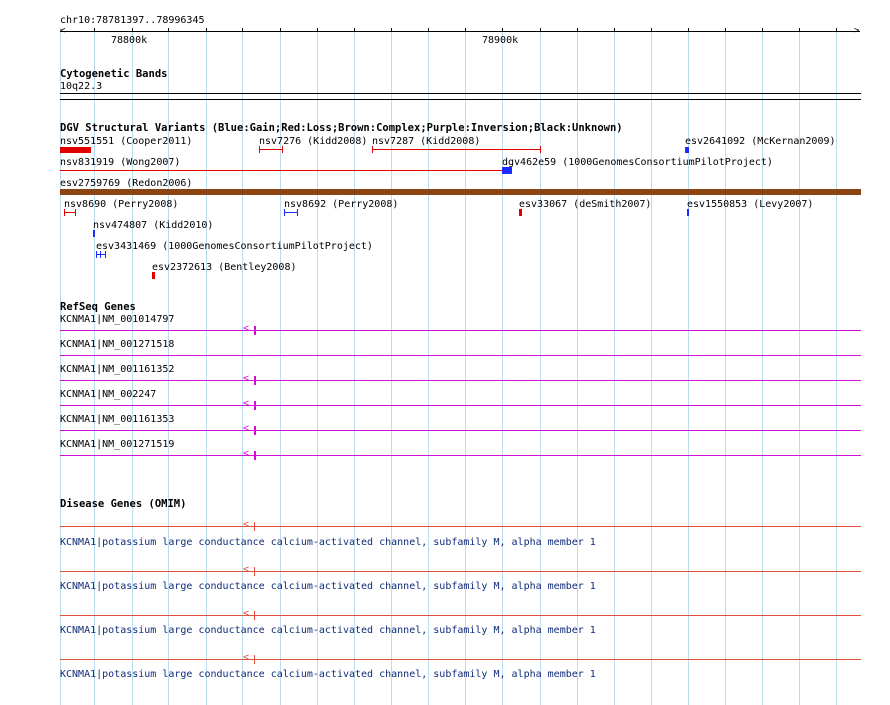 The height and width of the screenshot is (705, 890). I want to click on dgv-variant-label: nsv831919 (Wong2007), so click(120, 162).